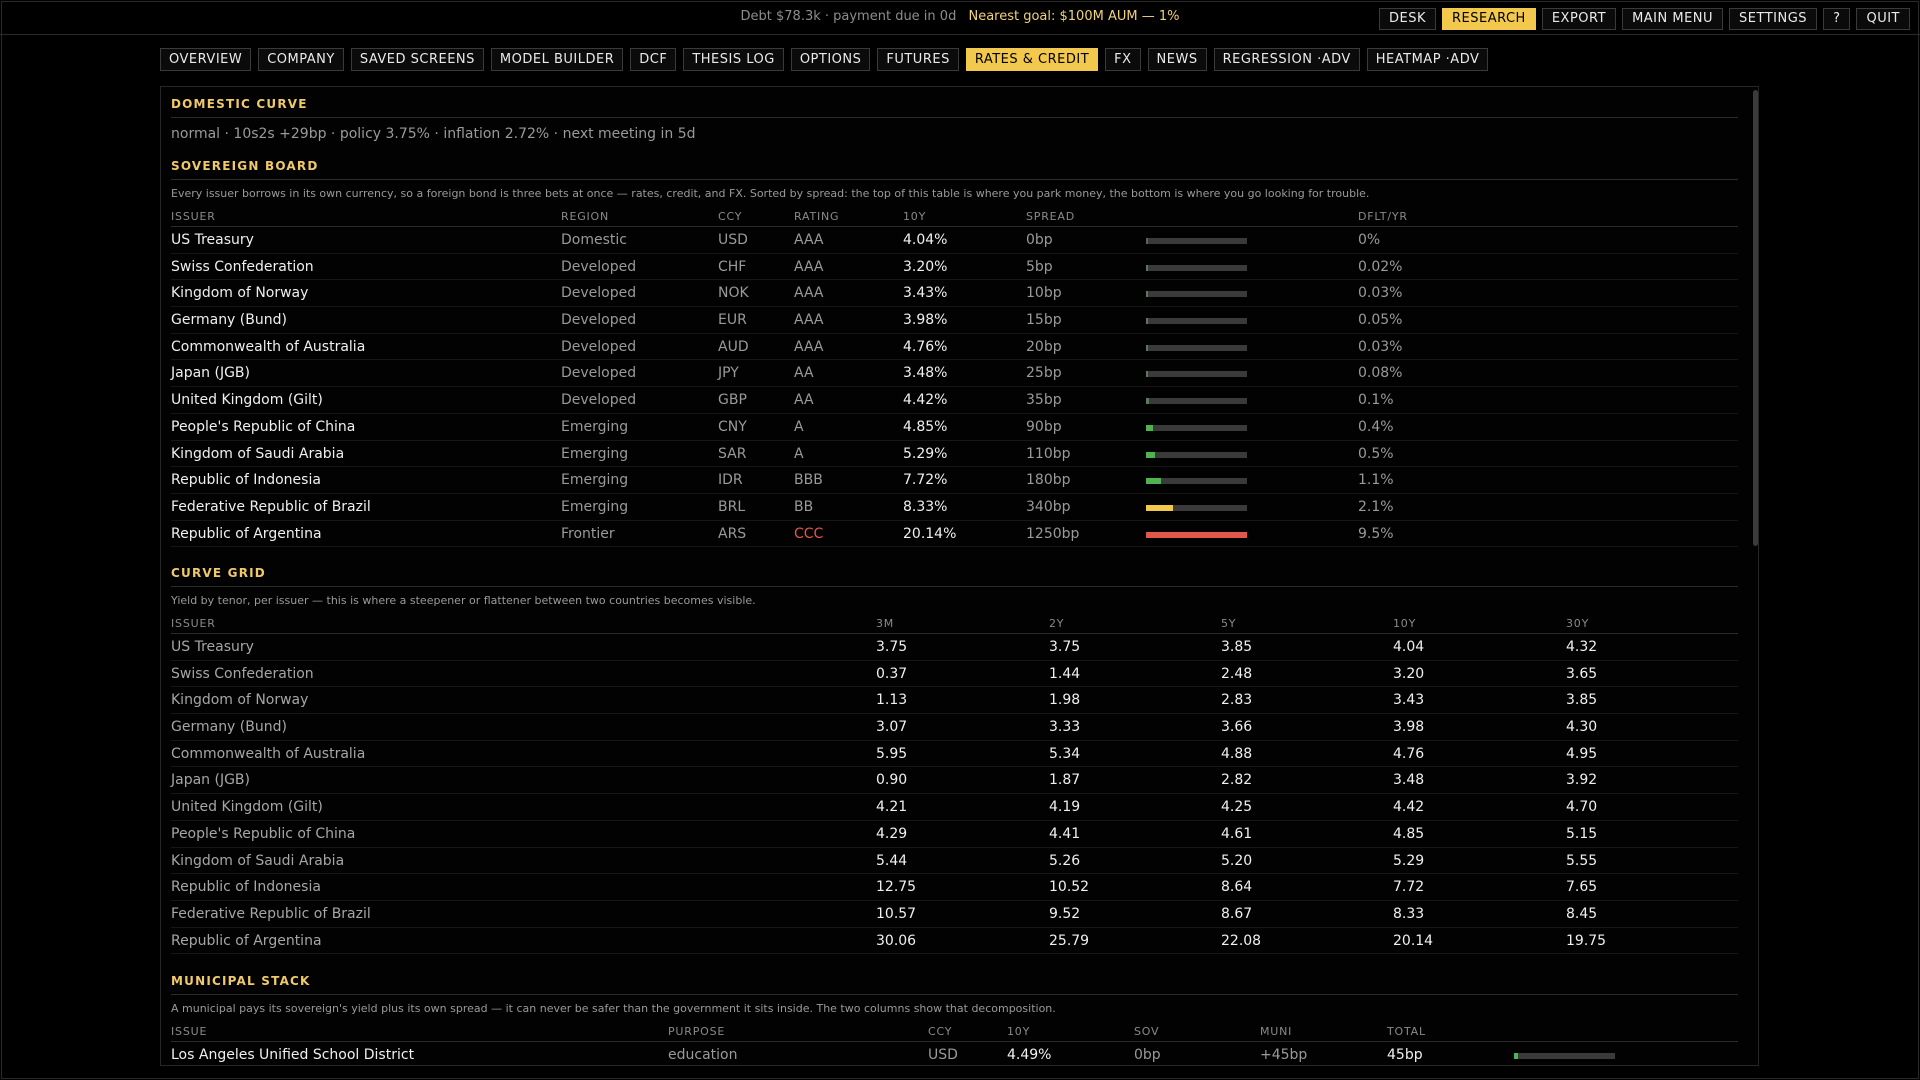 The width and height of the screenshot is (1920, 1080). Describe the element at coordinates (258, 860) in the screenshot. I see `cell-issuer: Kingdom of Saudi Arabia` at that location.